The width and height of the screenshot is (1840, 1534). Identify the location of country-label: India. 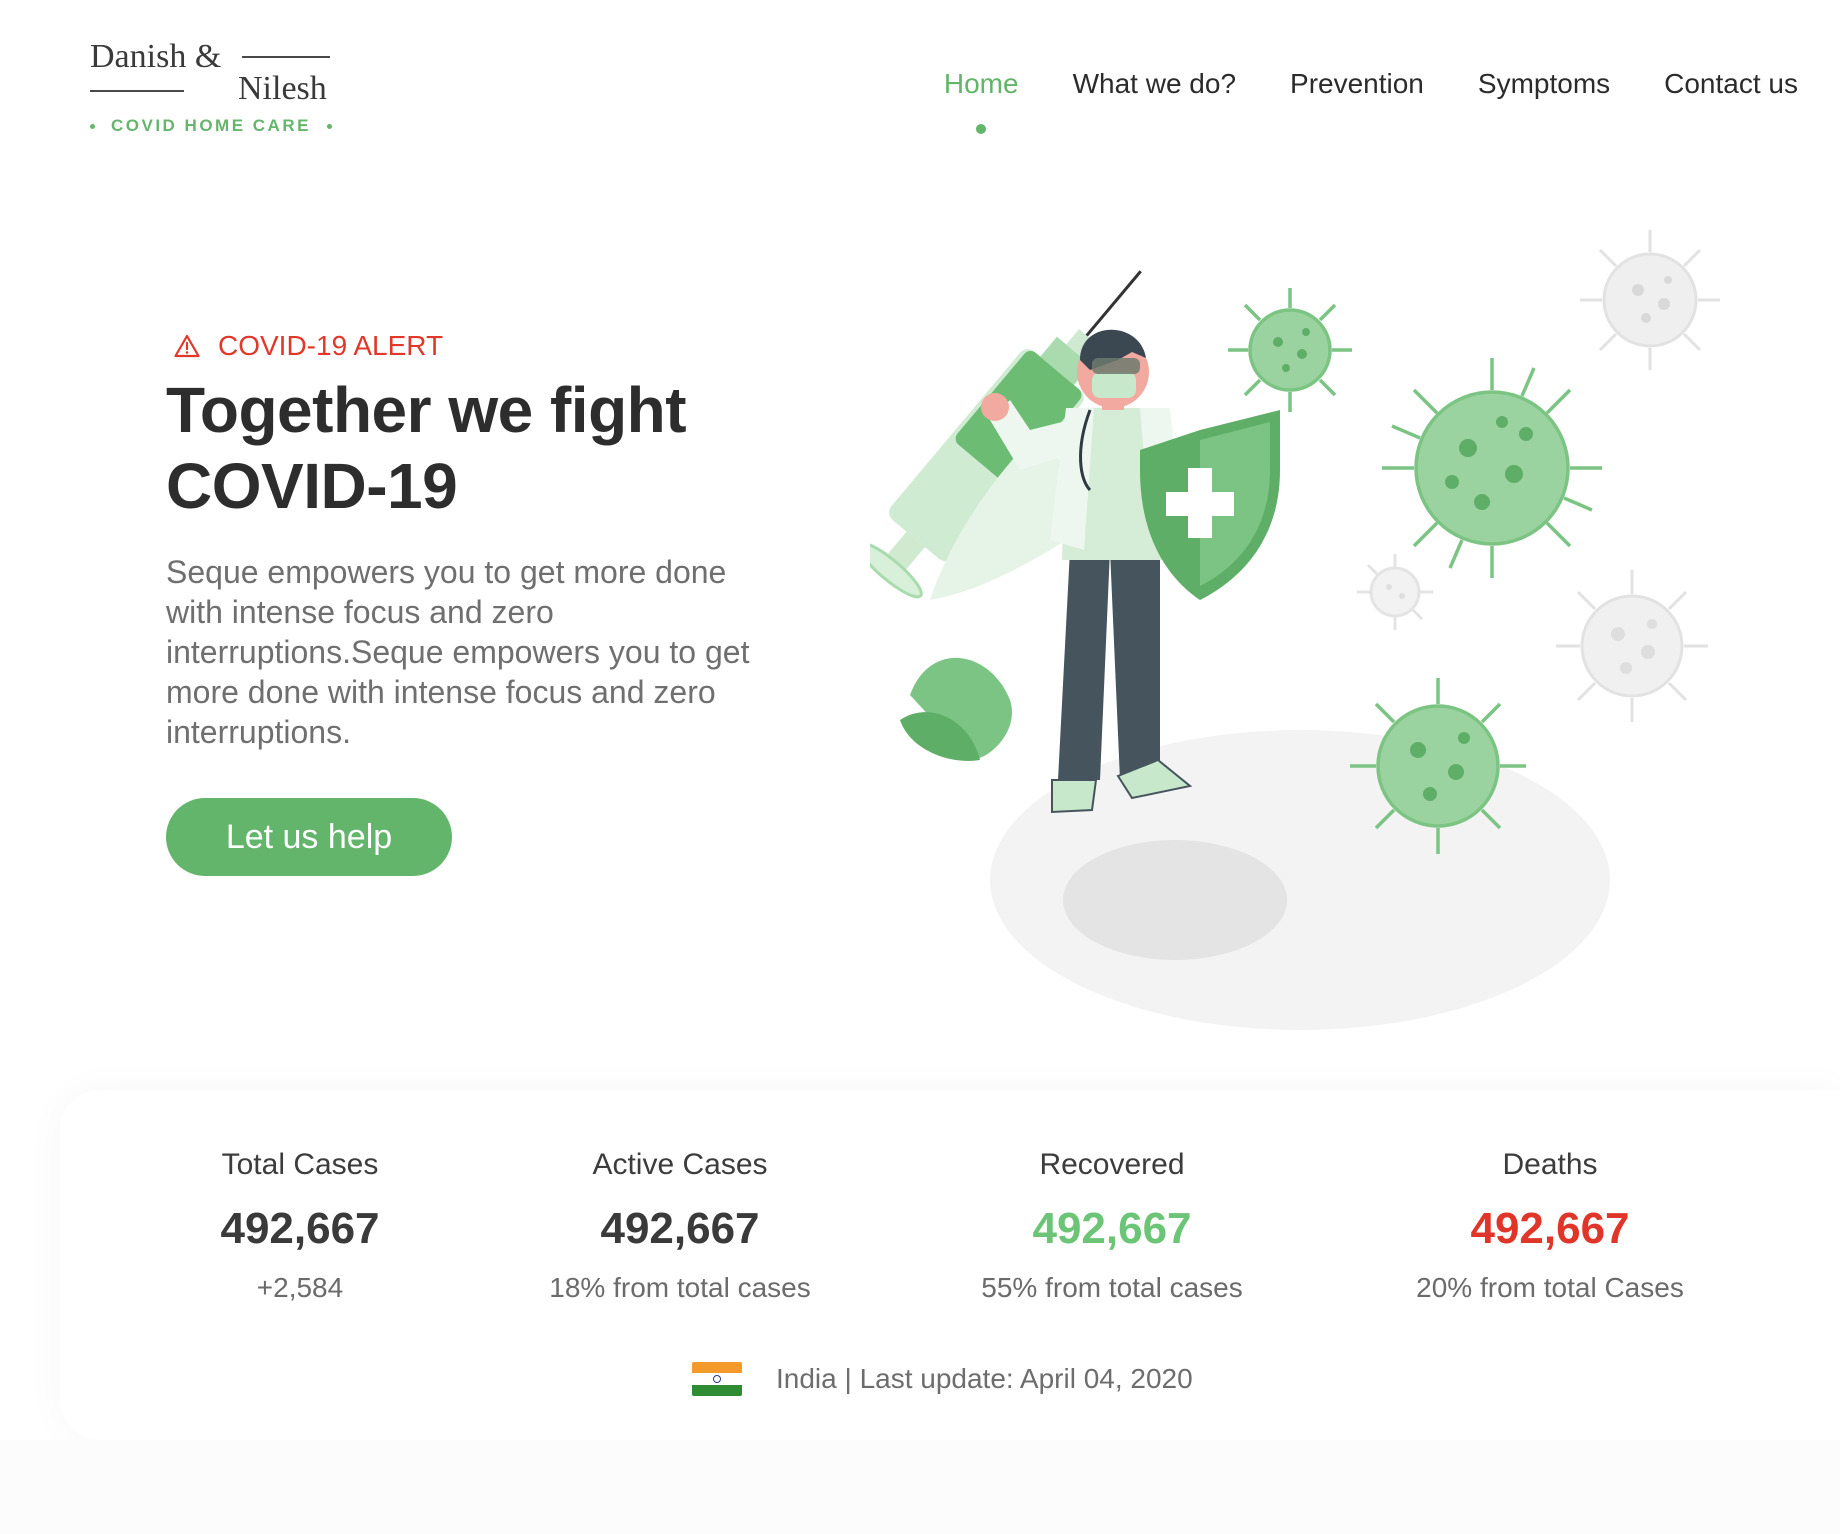
(806, 1378).